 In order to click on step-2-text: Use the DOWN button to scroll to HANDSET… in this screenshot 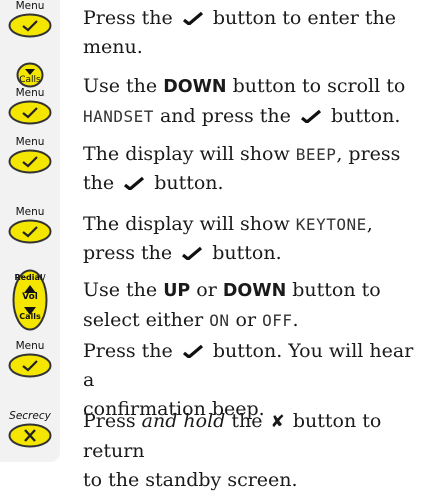, I will do `click(244, 101)`.